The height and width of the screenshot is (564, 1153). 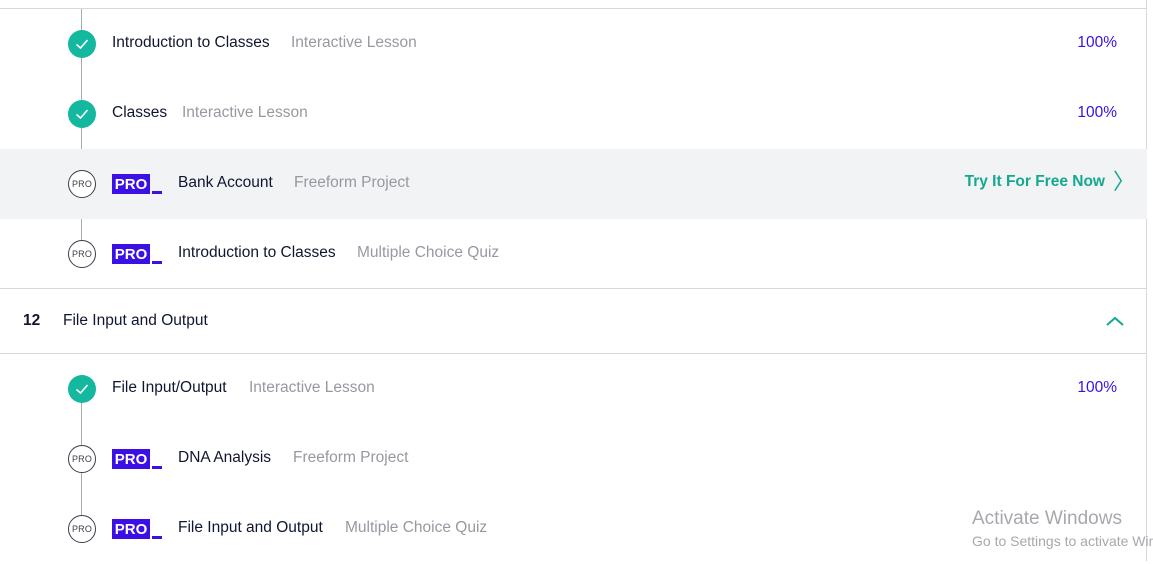 What do you see at coordinates (1123, 181) in the screenshot?
I see `chevron-right-icon: 〉` at bounding box center [1123, 181].